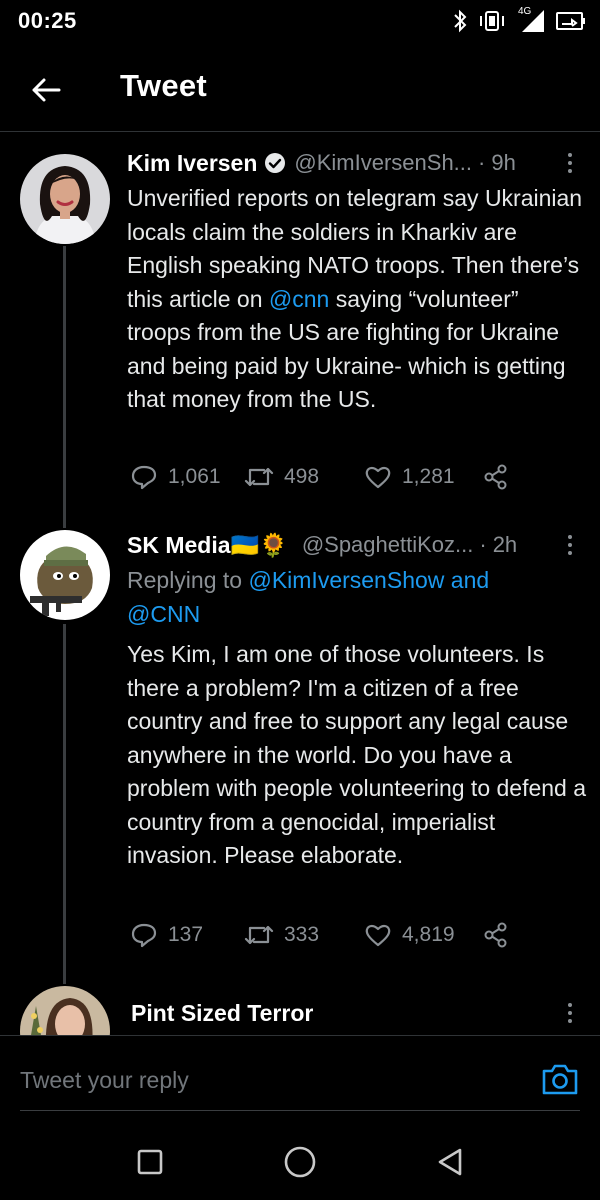  I want to click on replying-and: and, so click(467, 580).